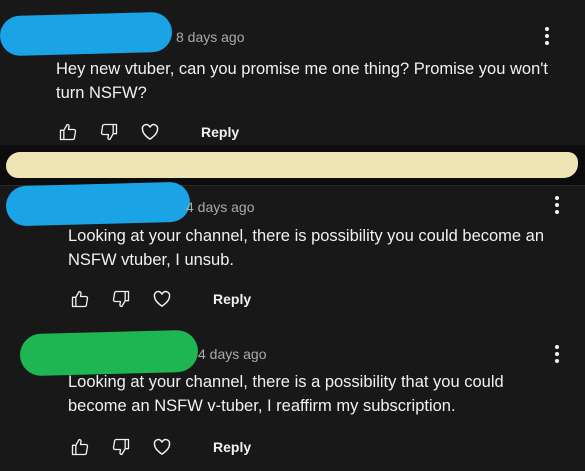  What do you see at coordinates (210, 37) in the screenshot?
I see `comment-time: 8 days ago` at bounding box center [210, 37].